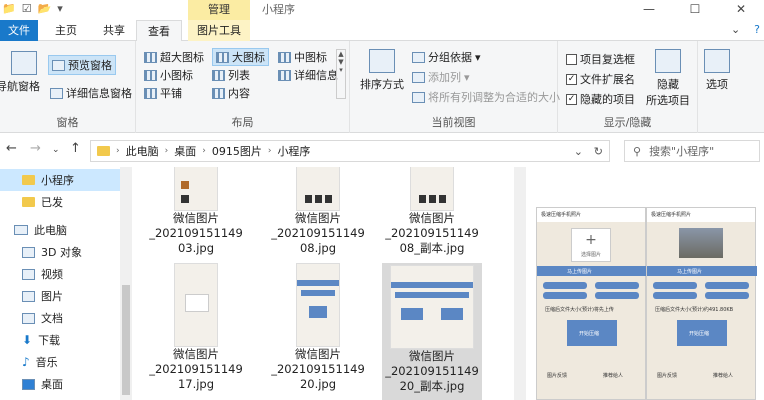 The image size is (764, 400). What do you see at coordinates (159, 31) in the screenshot?
I see `tab-view: 查看` at bounding box center [159, 31].